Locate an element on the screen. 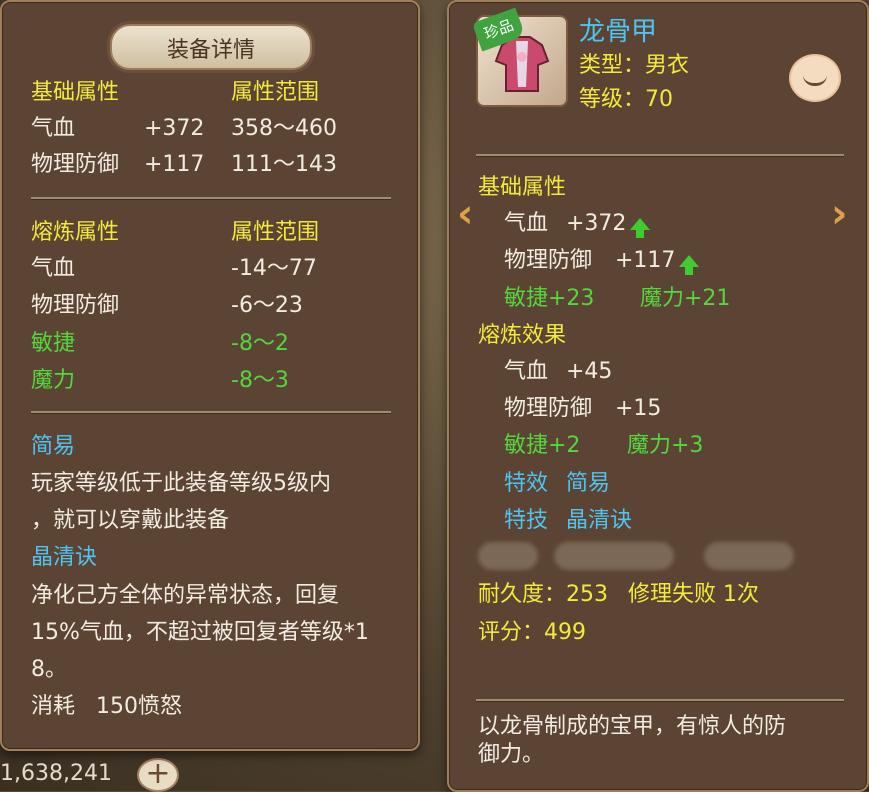  refine-bonus: 魔力+3 is located at coordinates (665, 445).